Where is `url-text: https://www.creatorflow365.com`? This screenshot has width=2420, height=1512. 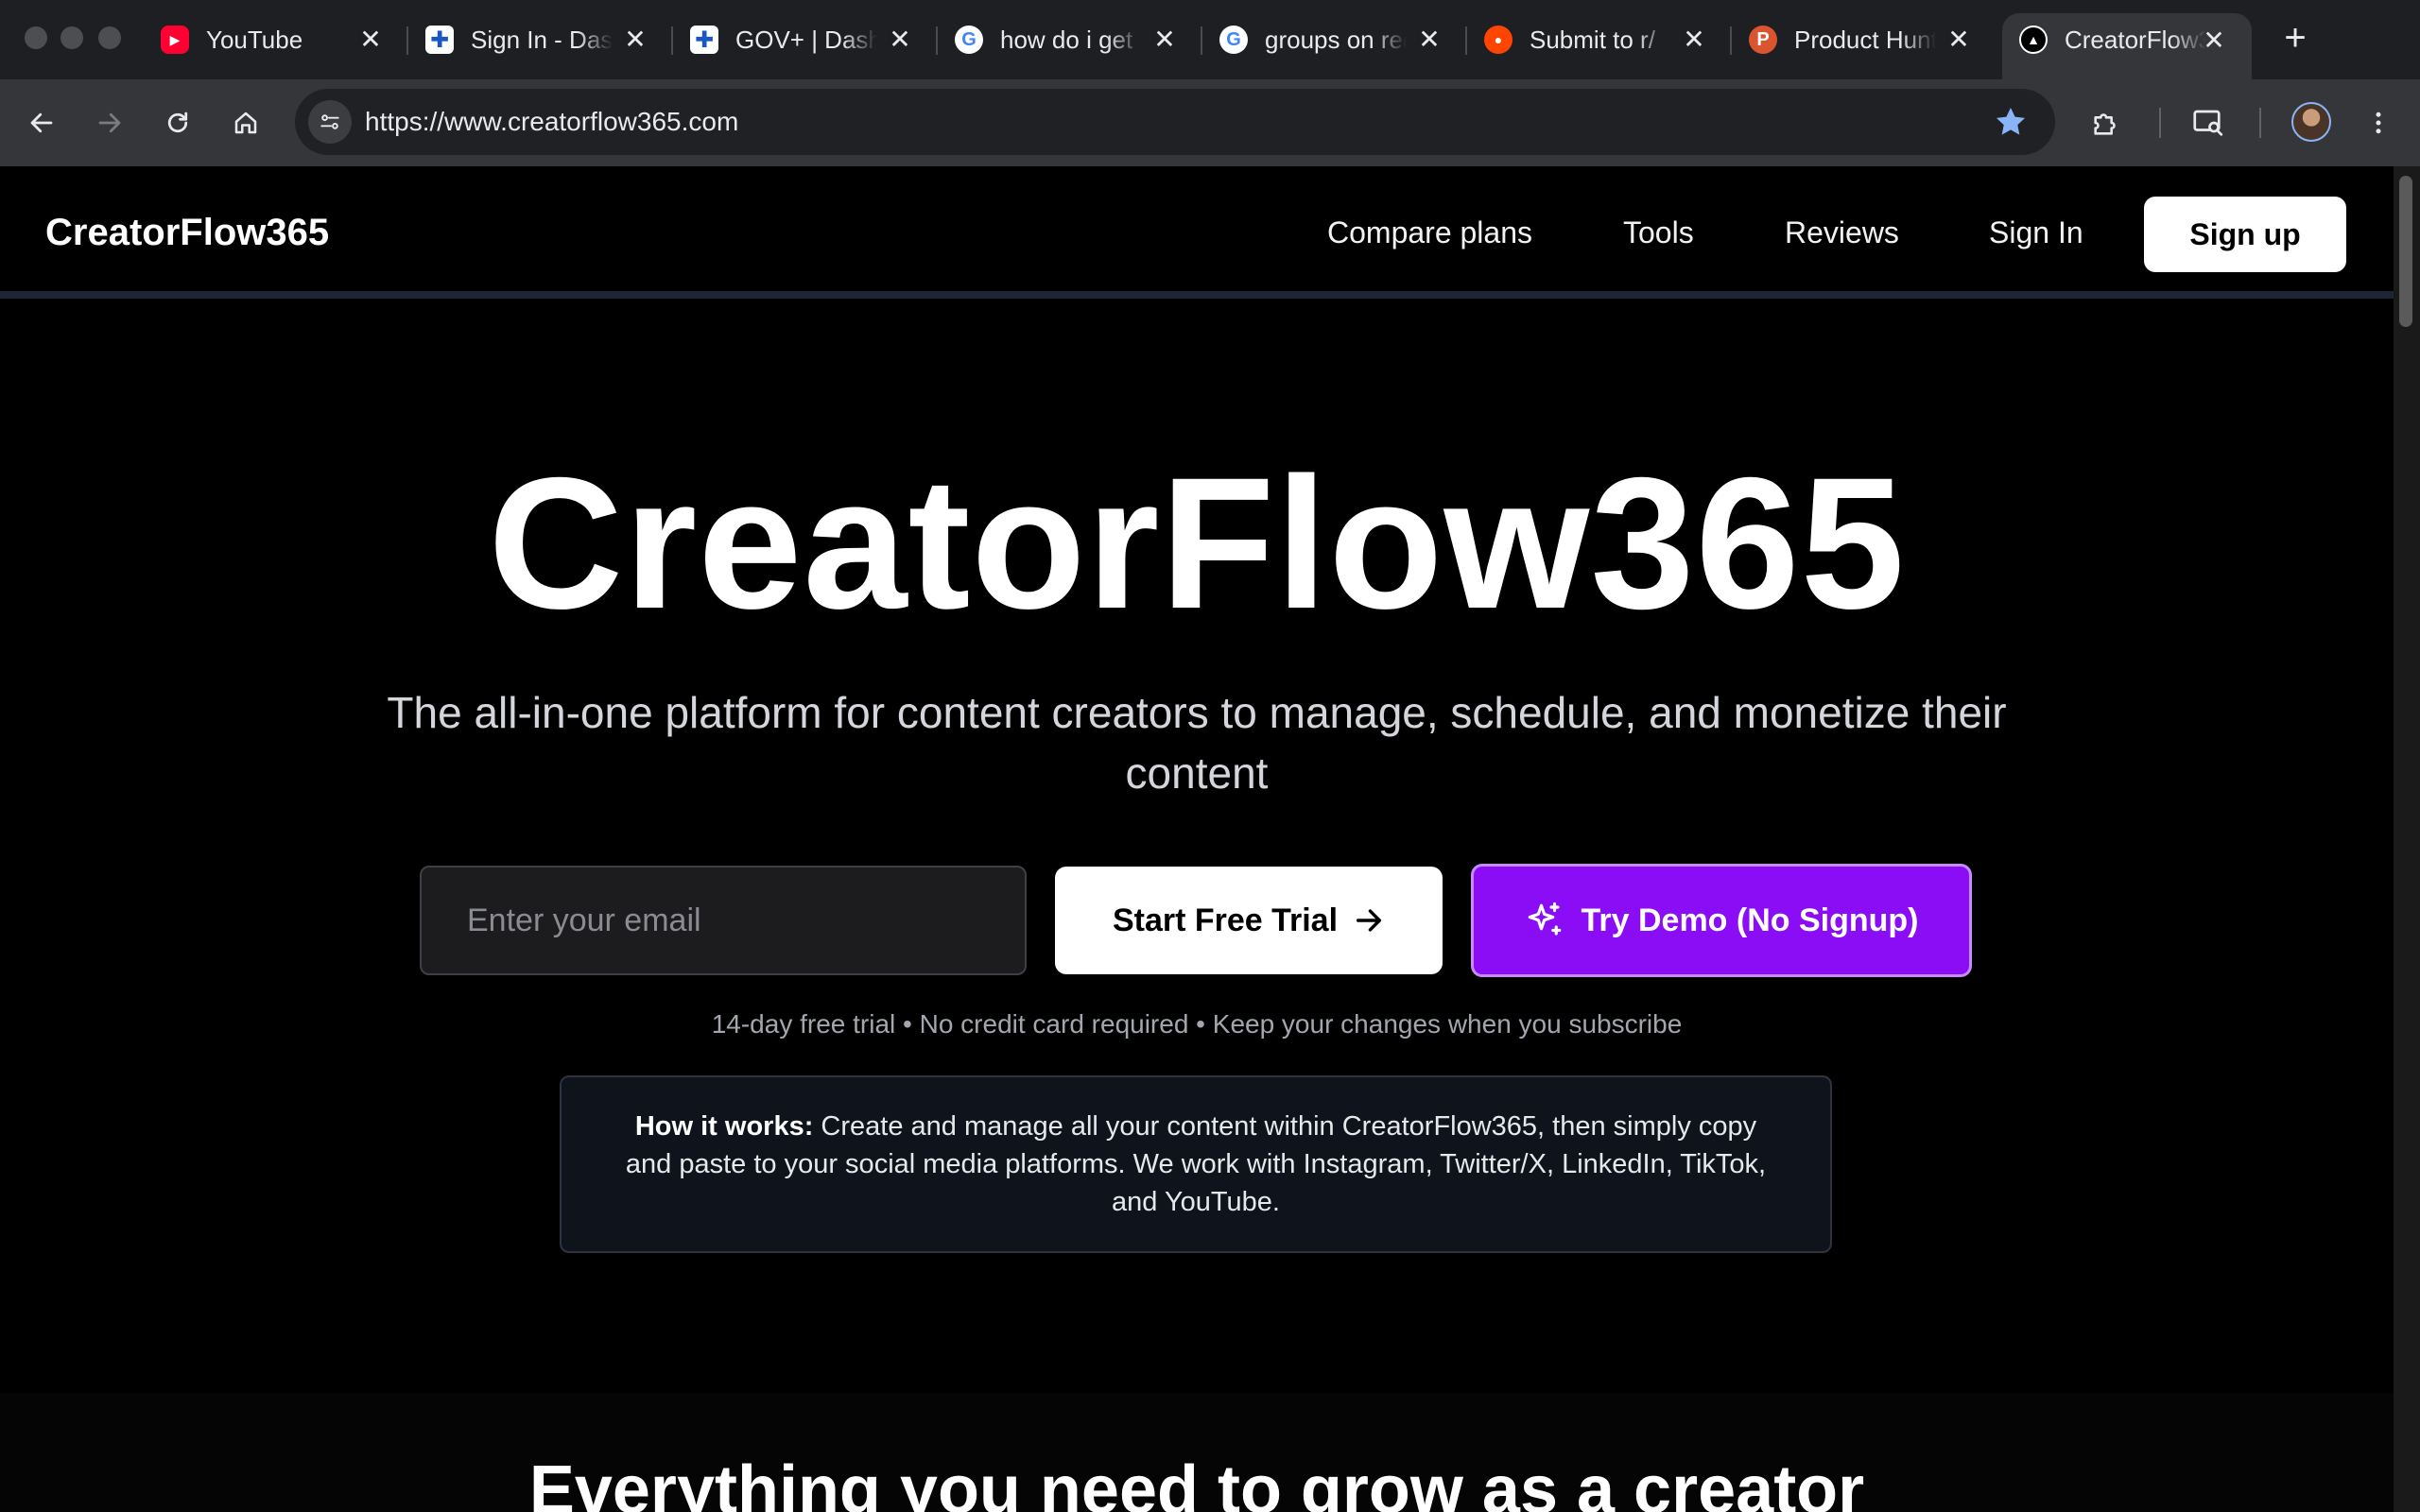 url-text: https://www.creatorflow365.com is located at coordinates (551, 122).